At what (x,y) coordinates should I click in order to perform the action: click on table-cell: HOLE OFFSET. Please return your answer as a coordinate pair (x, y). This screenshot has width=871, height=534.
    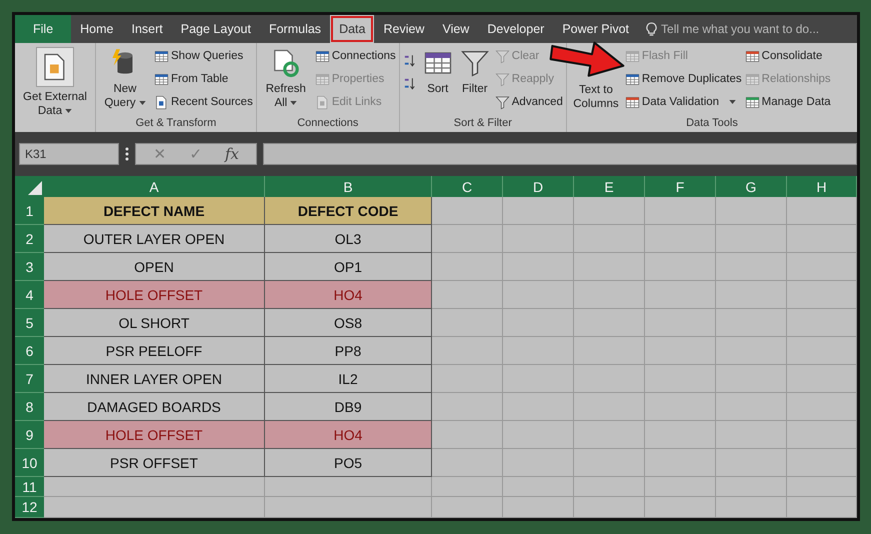
    Looking at the image, I should click on (154, 435).